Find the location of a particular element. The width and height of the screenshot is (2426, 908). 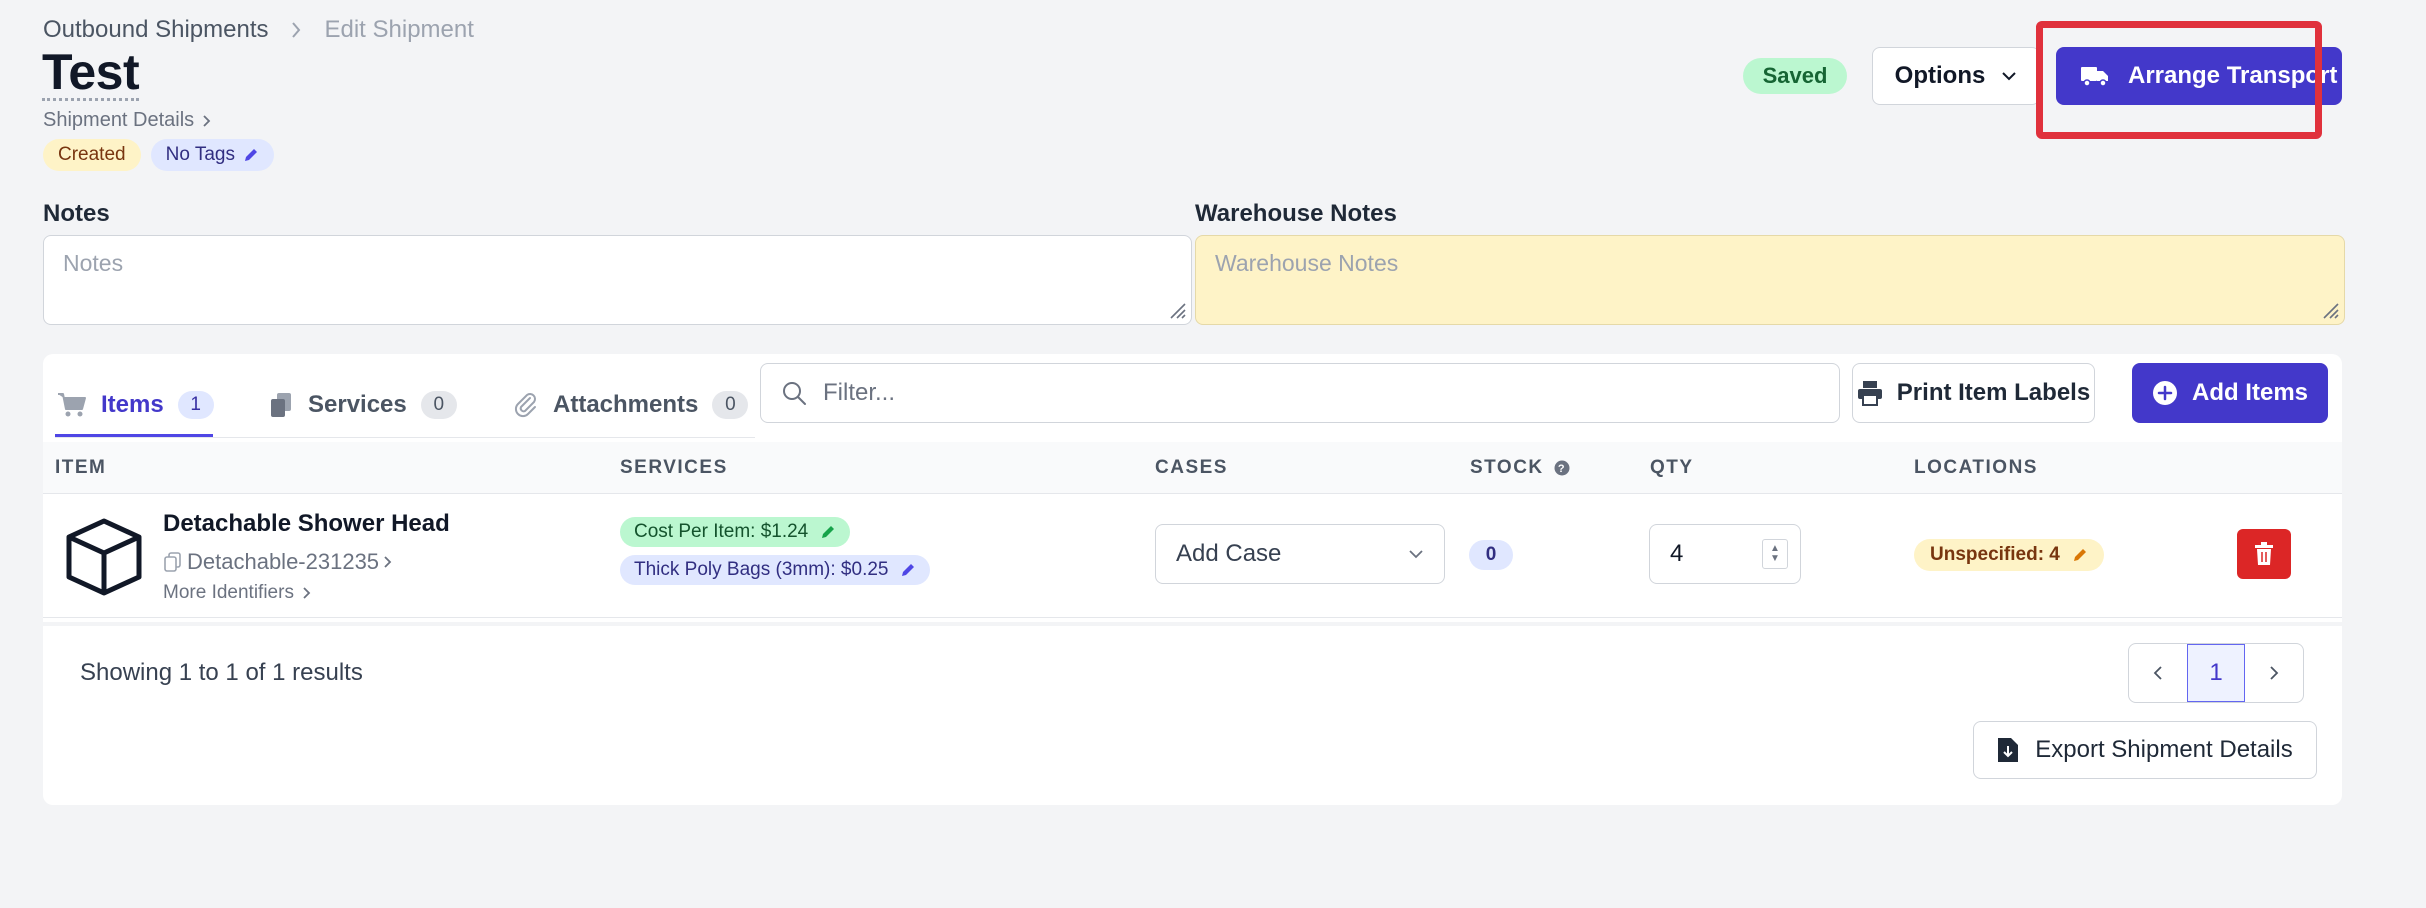

help-icon: ? is located at coordinates (1562, 468).